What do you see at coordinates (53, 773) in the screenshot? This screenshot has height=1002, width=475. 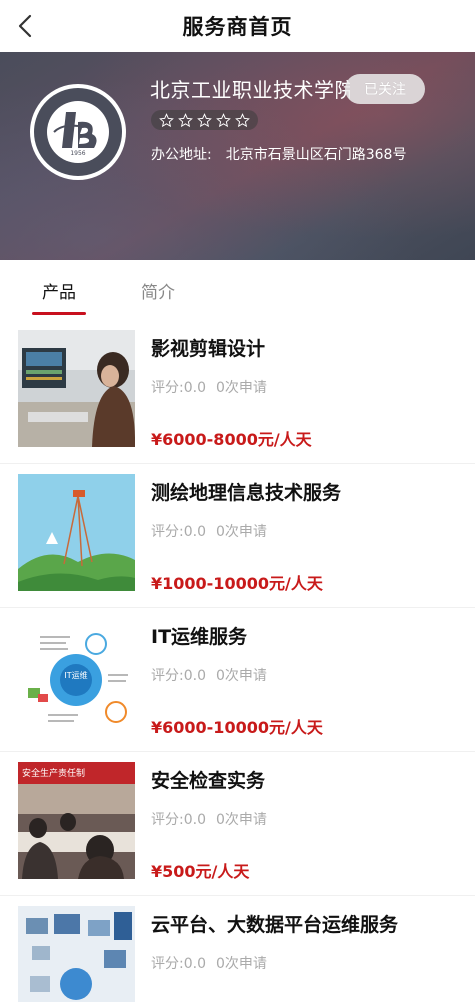 I see `thumb-safety-text: 安全生产责任制` at bounding box center [53, 773].